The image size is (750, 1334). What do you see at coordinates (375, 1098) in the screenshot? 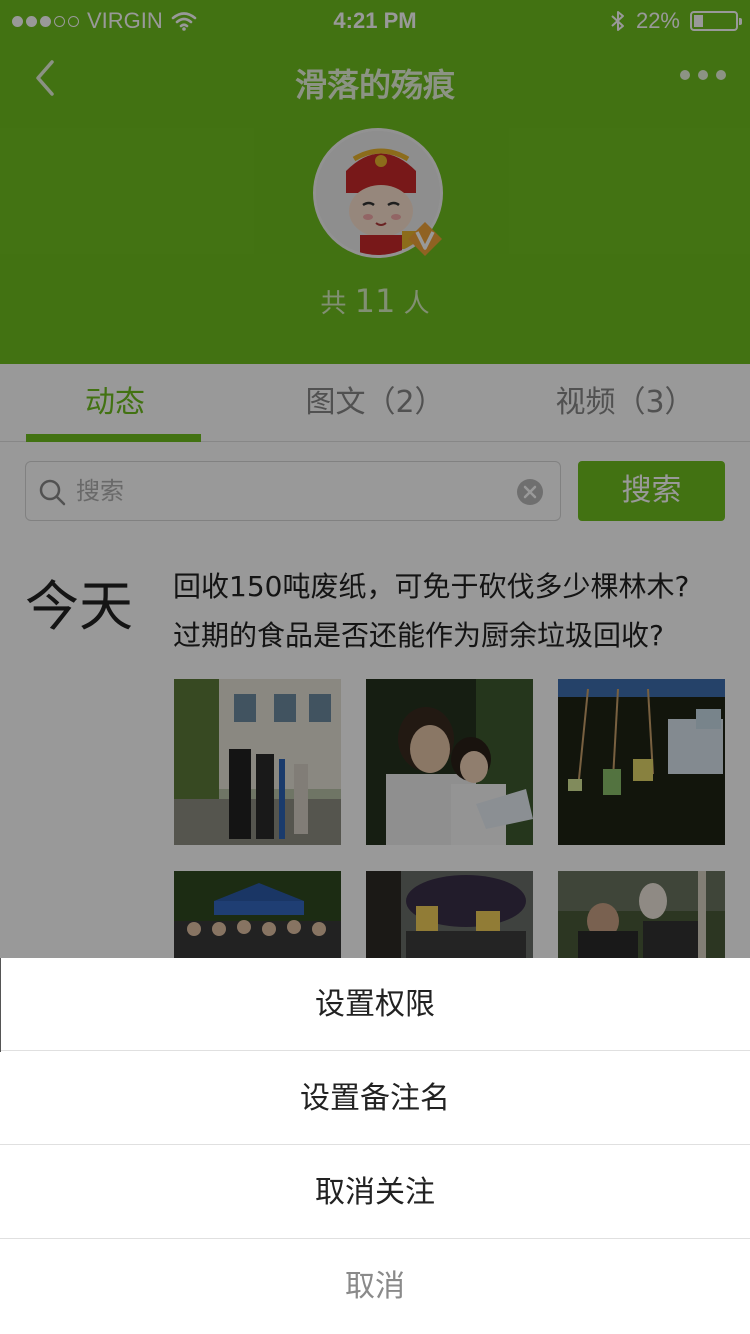
I see `set-remark-name-button: 设置备注名` at bounding box center [375, 1098].